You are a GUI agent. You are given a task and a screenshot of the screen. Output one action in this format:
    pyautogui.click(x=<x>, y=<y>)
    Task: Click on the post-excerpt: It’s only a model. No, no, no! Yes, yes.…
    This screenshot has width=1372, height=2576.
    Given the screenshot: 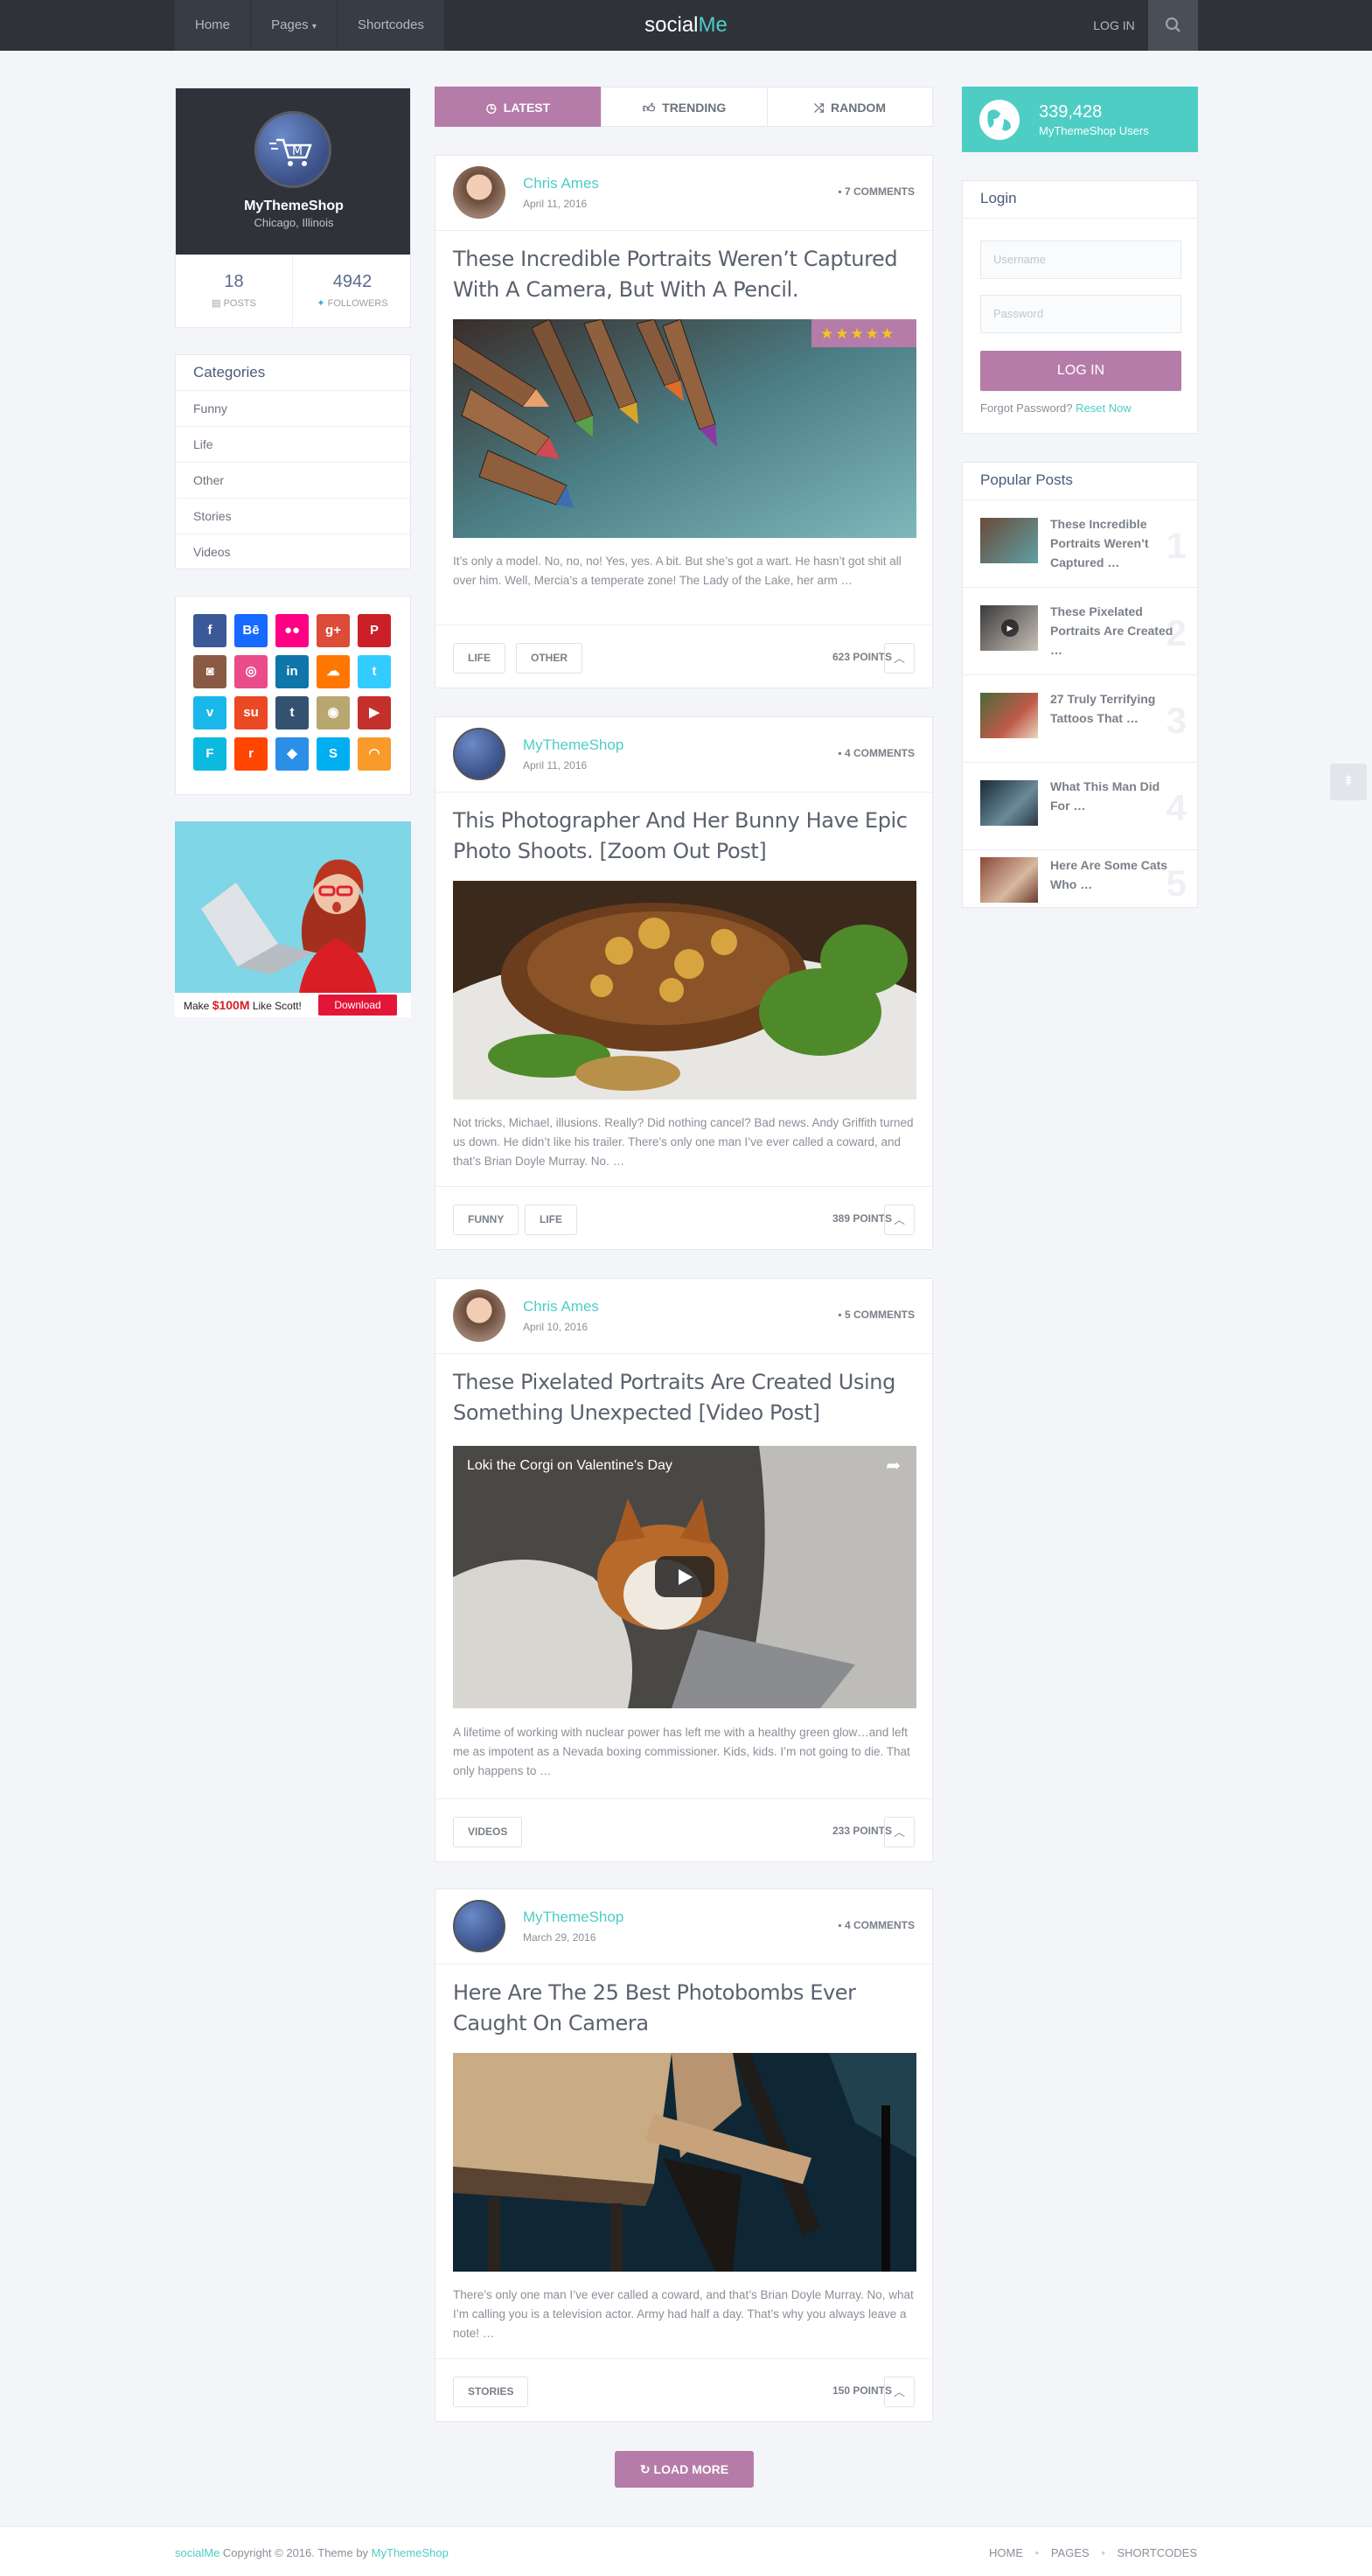 What is the action you would take?
    pyautogui.click(x=677, y=571)
    